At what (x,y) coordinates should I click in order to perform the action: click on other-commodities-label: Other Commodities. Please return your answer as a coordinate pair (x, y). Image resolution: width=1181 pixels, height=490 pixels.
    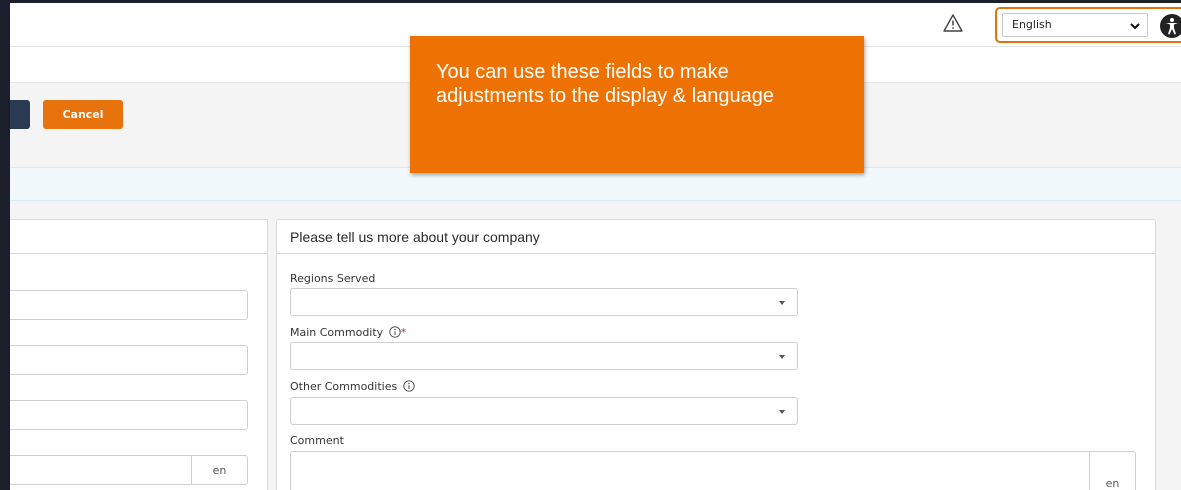
    Looking at the image, I should click on (352, 386).